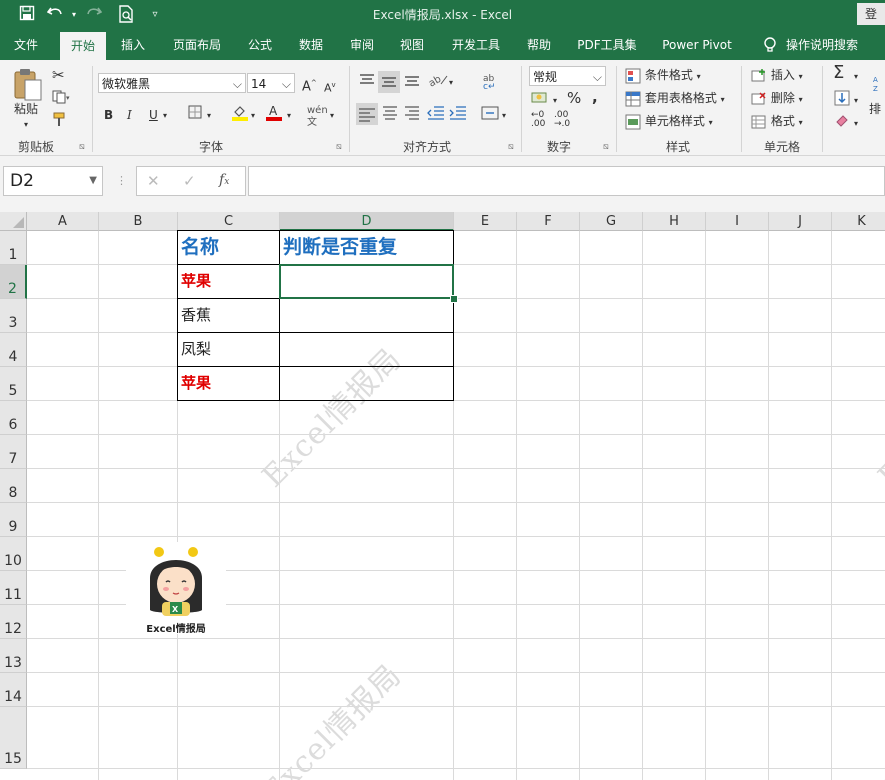 The height and width of the screenshot is (780, 885). I want to click on merge-center-icon, so click(490, 115).